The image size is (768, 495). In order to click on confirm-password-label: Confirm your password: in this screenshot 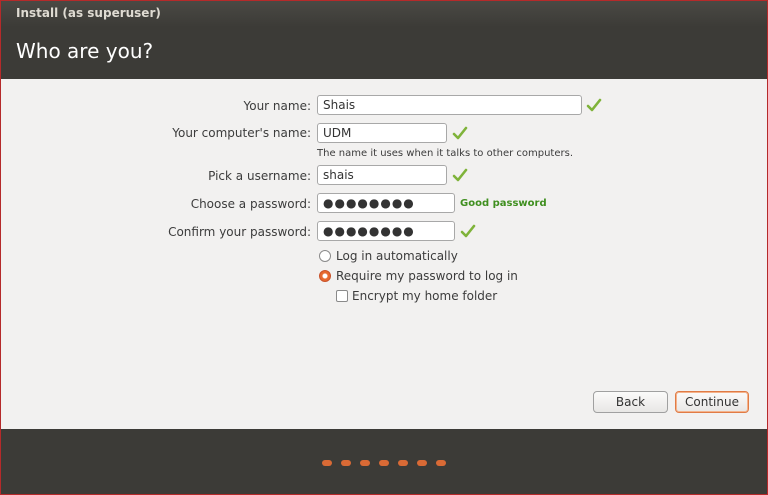, I will do `click(239, 232)`.